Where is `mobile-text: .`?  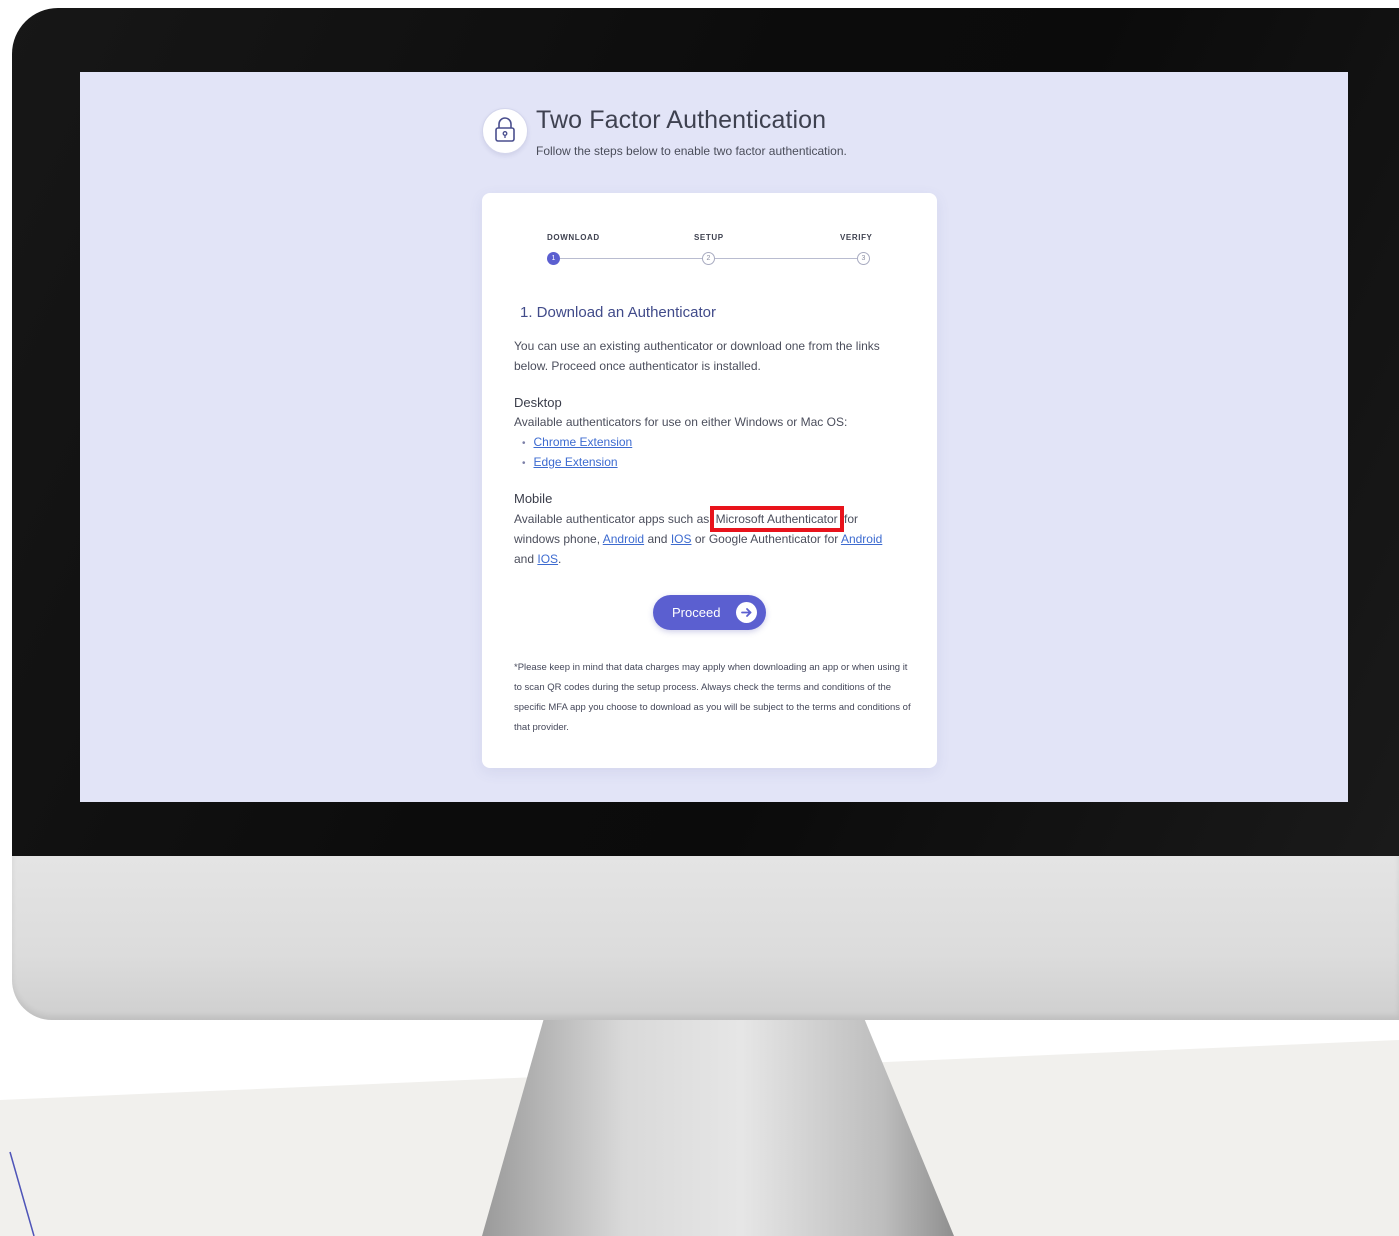 mobile-text: . is located at coordinates (560, 559).